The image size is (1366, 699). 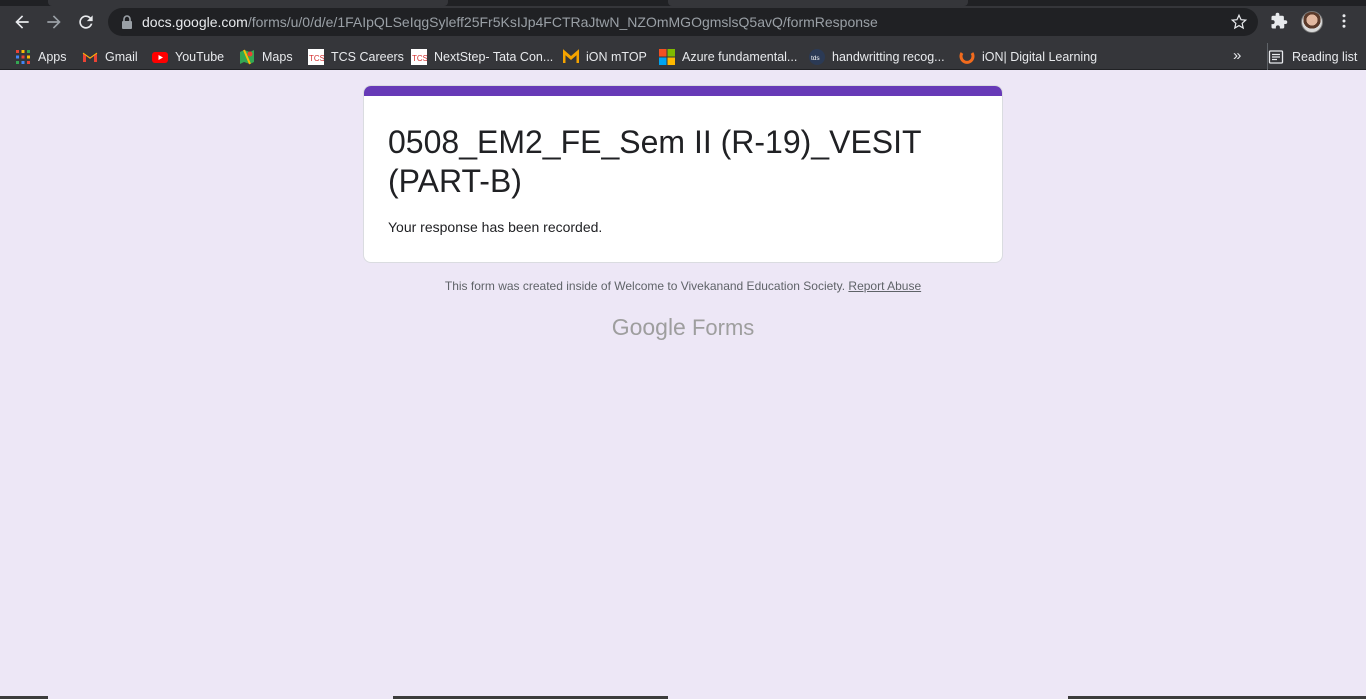 I want to click on bookmark-label: Apps, so click(x=52, y=56).